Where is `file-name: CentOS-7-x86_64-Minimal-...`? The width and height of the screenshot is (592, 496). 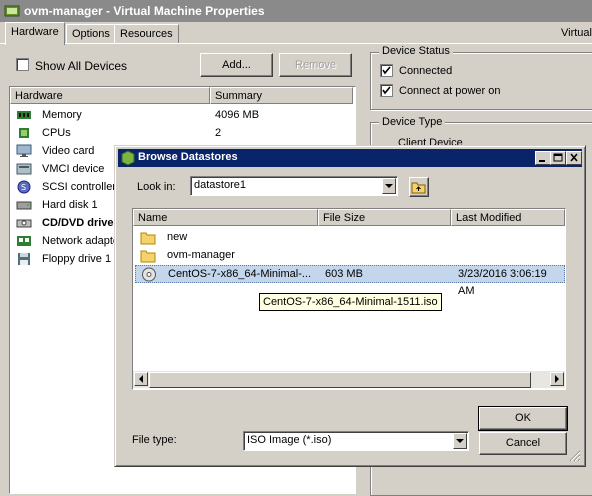
file-name: CentOS-7-x86_64-Minimal-... is located at coordinates (240, 274).